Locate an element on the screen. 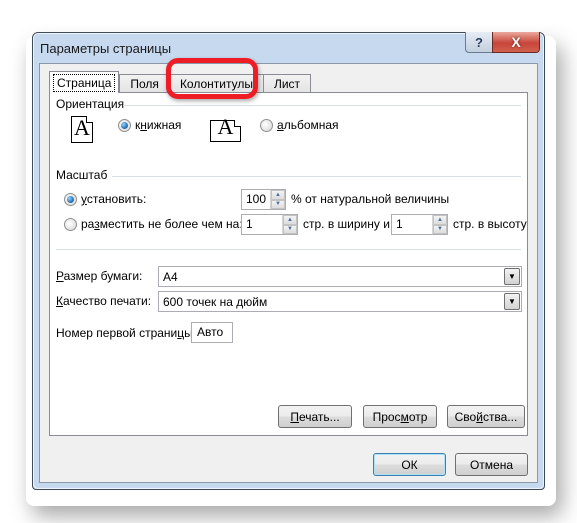 This screenshot has height=523, width=577. preview-button: Прос м отр is located at coordinates (400, 416).